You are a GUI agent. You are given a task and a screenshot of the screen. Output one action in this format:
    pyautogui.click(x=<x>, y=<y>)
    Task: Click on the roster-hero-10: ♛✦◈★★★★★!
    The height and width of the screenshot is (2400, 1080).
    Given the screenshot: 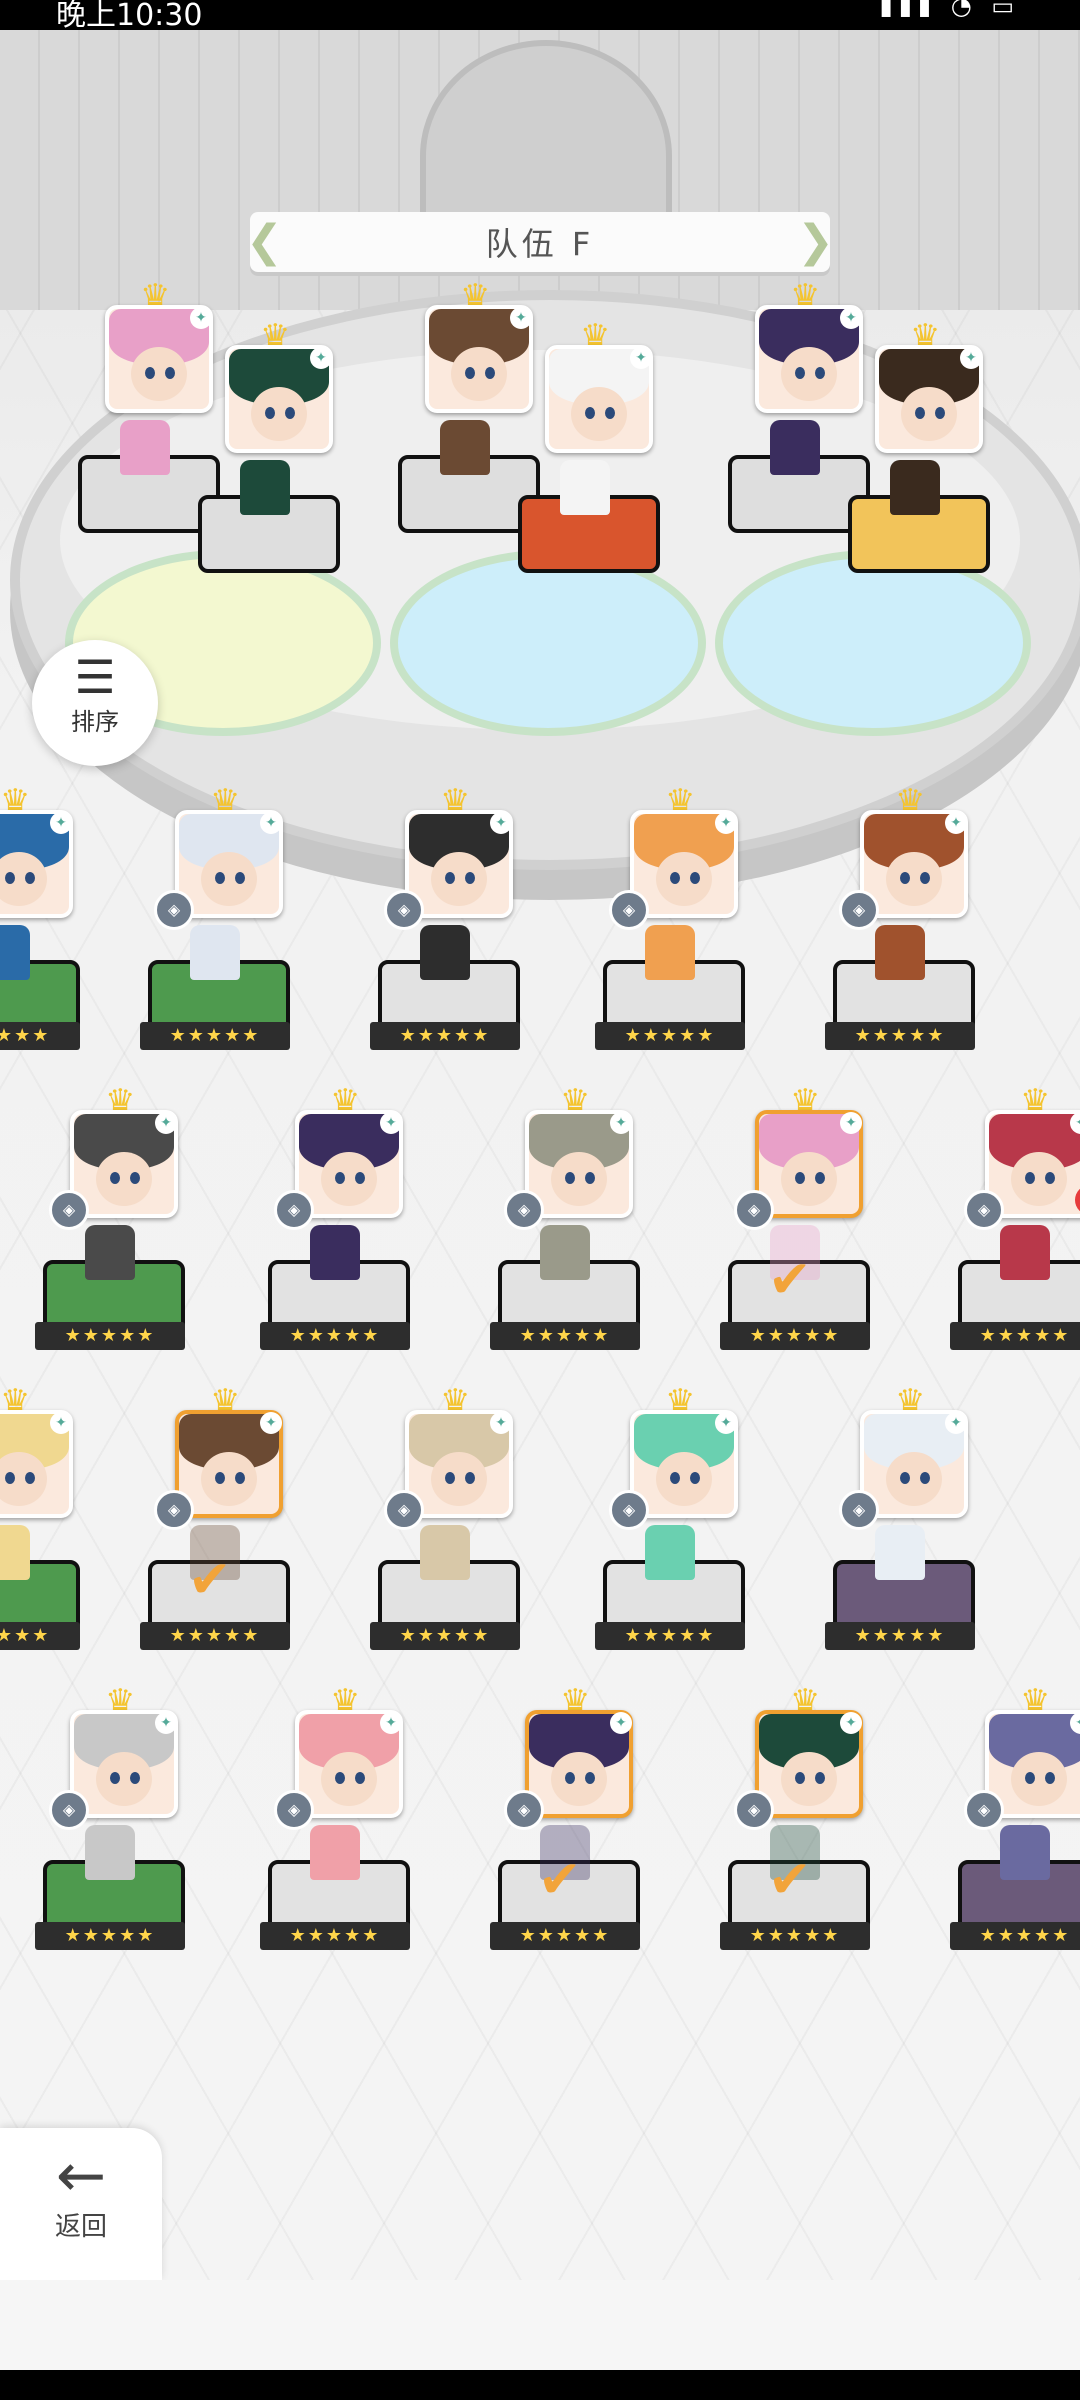 What is the action you would take?
    pyautogui.click(x=1015, y=1236)
    